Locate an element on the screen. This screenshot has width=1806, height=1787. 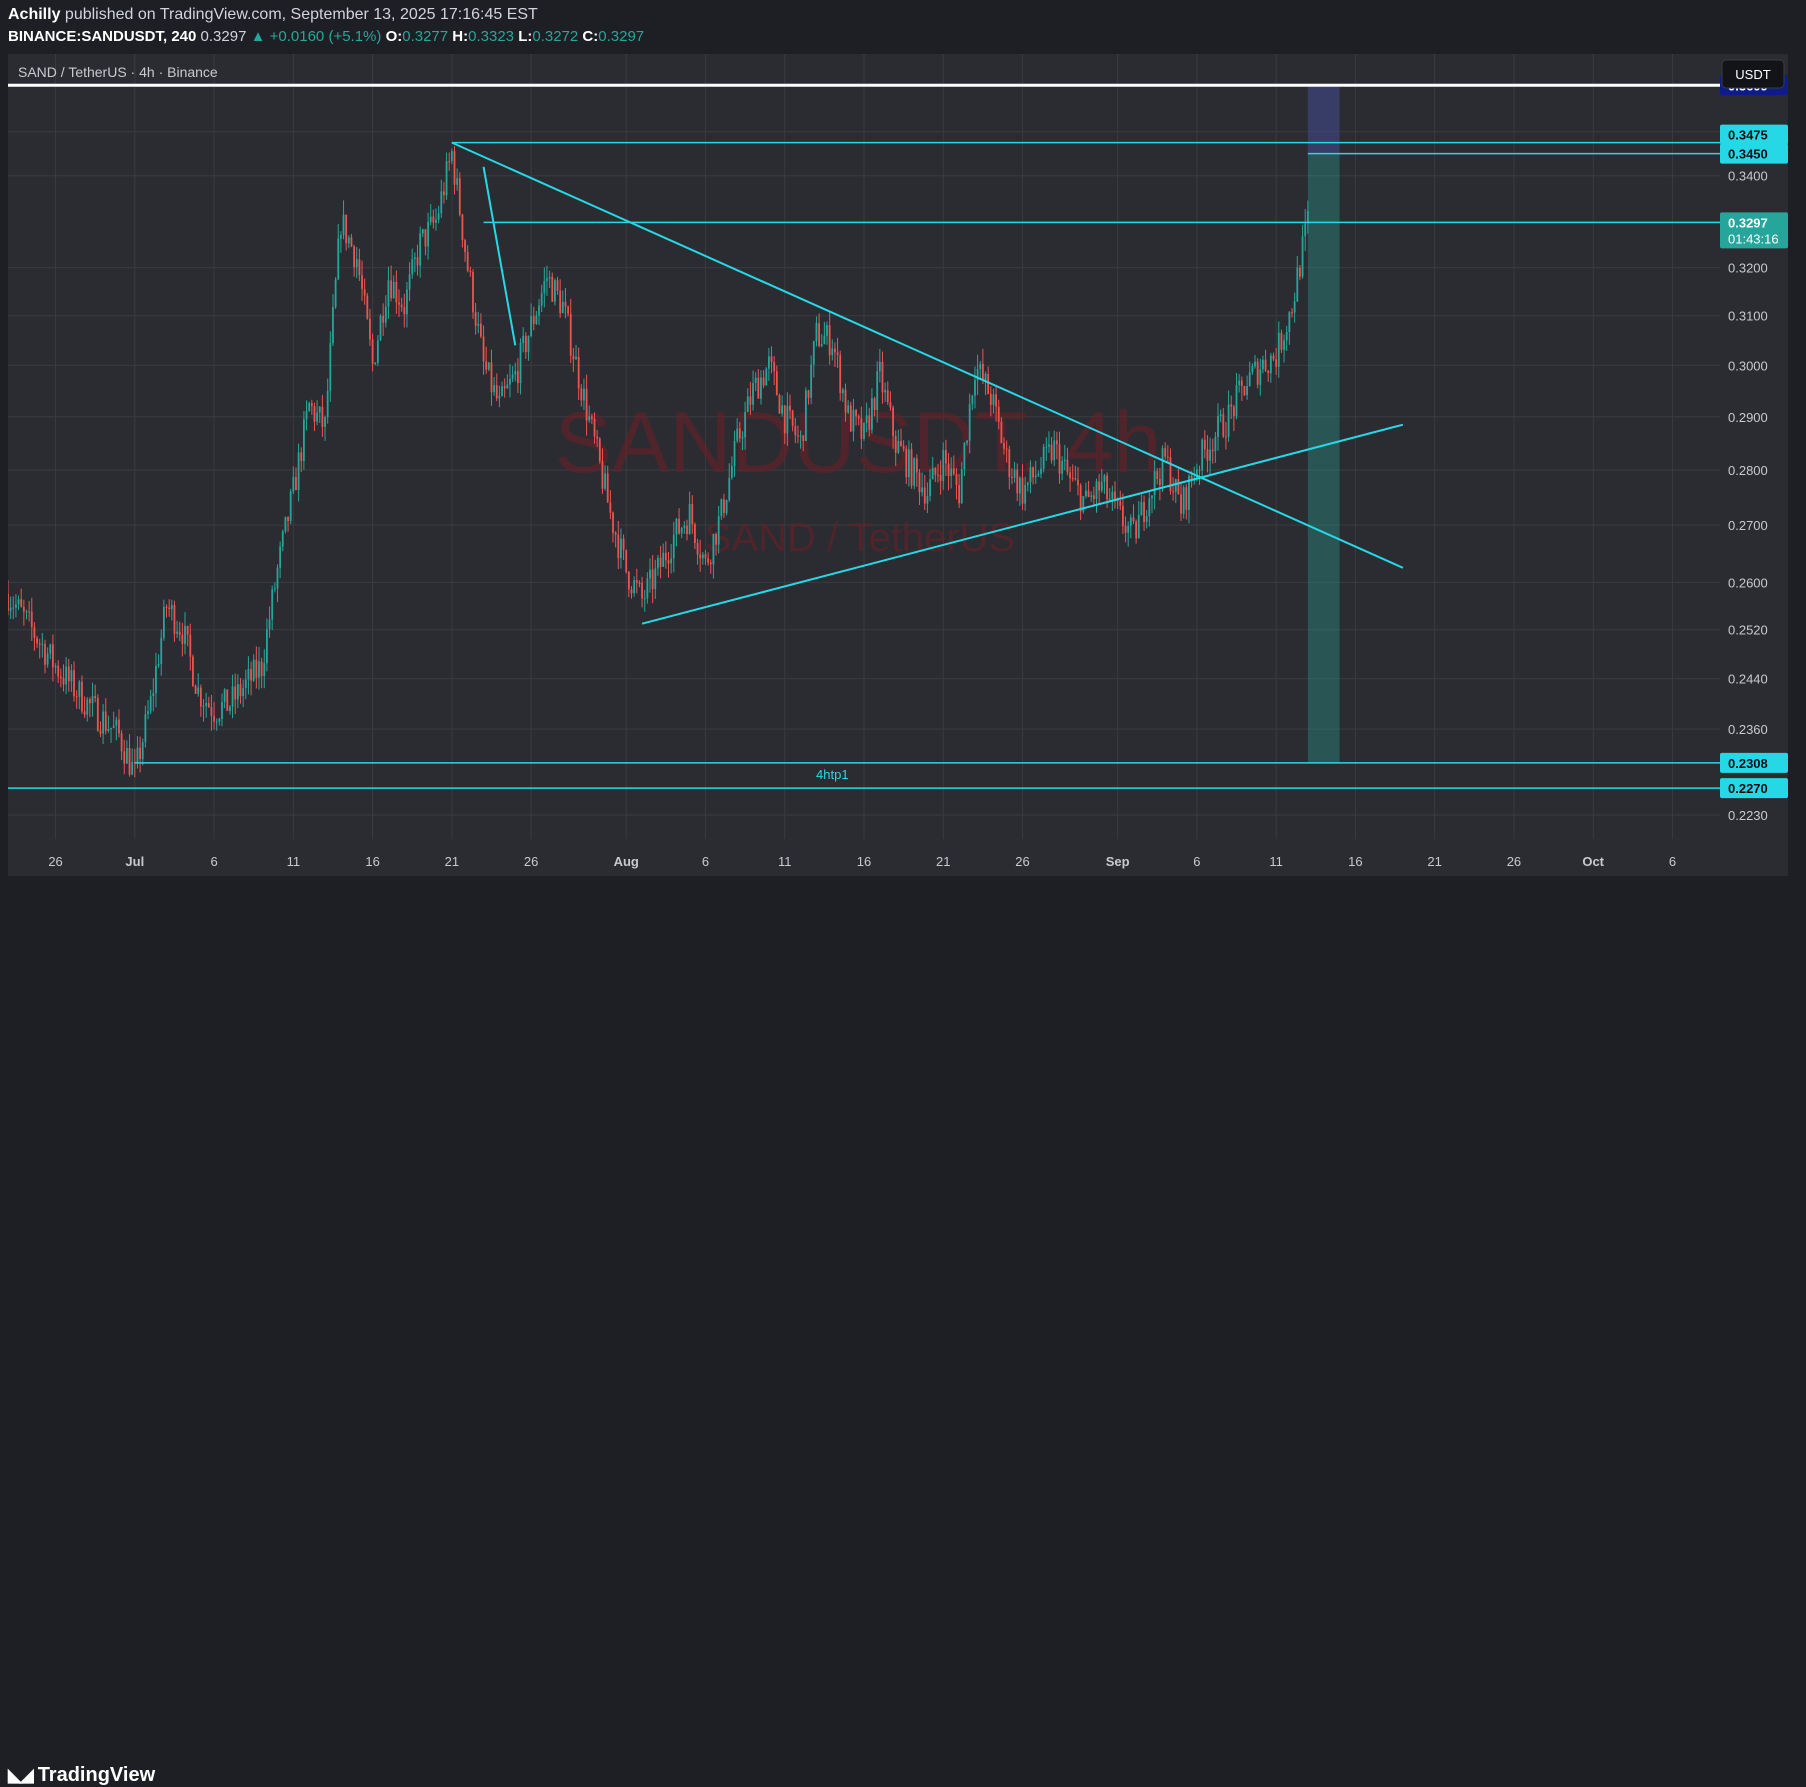
author-name: Achilly is located at coordinates (34, 14).